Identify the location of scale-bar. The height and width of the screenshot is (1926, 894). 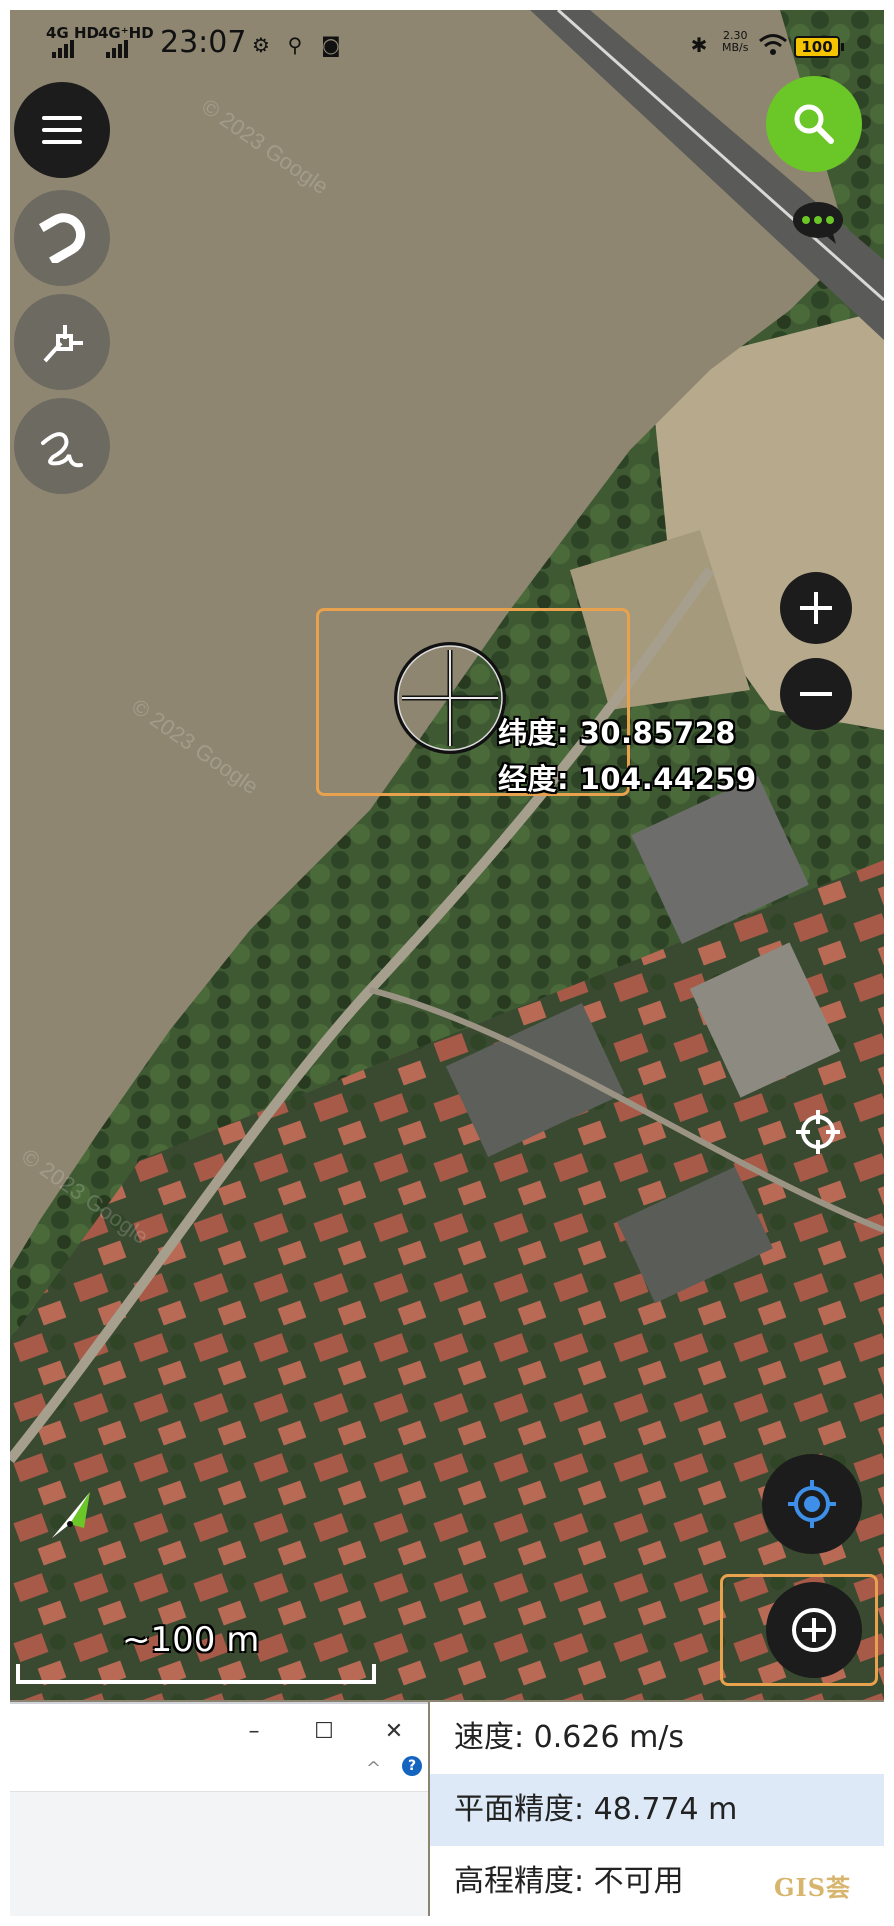
(196, 1674).